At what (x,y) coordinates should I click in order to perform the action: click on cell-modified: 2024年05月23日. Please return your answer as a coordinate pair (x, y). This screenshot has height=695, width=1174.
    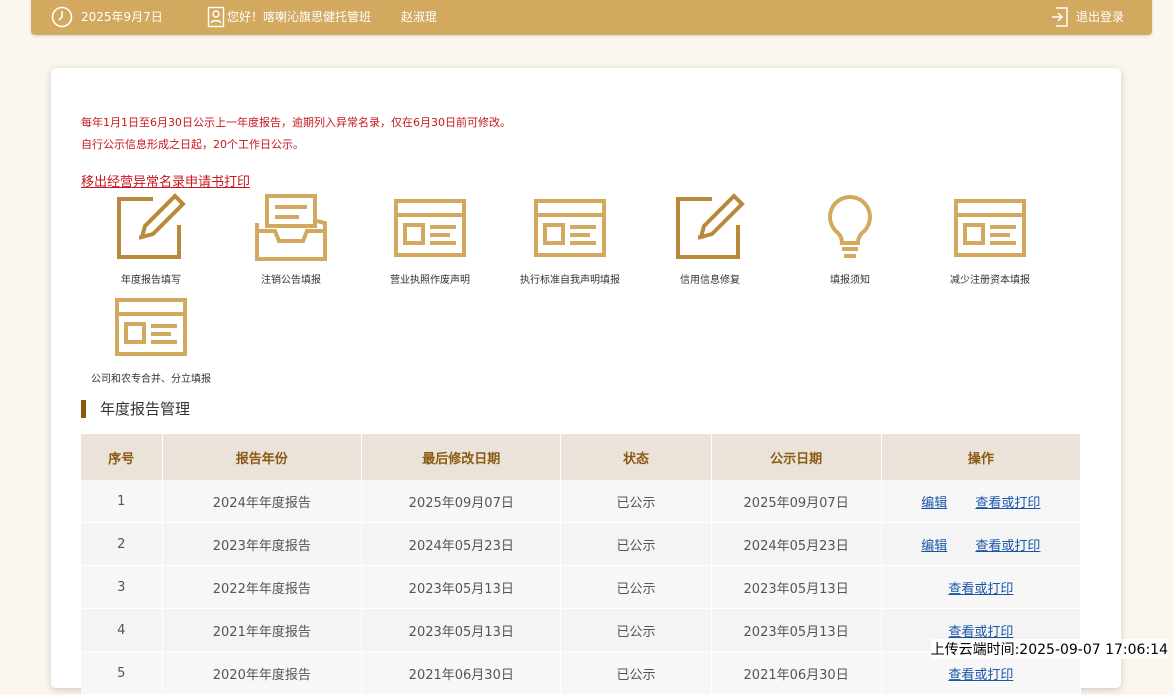
    Looking at the image, I should click on (461, 544).